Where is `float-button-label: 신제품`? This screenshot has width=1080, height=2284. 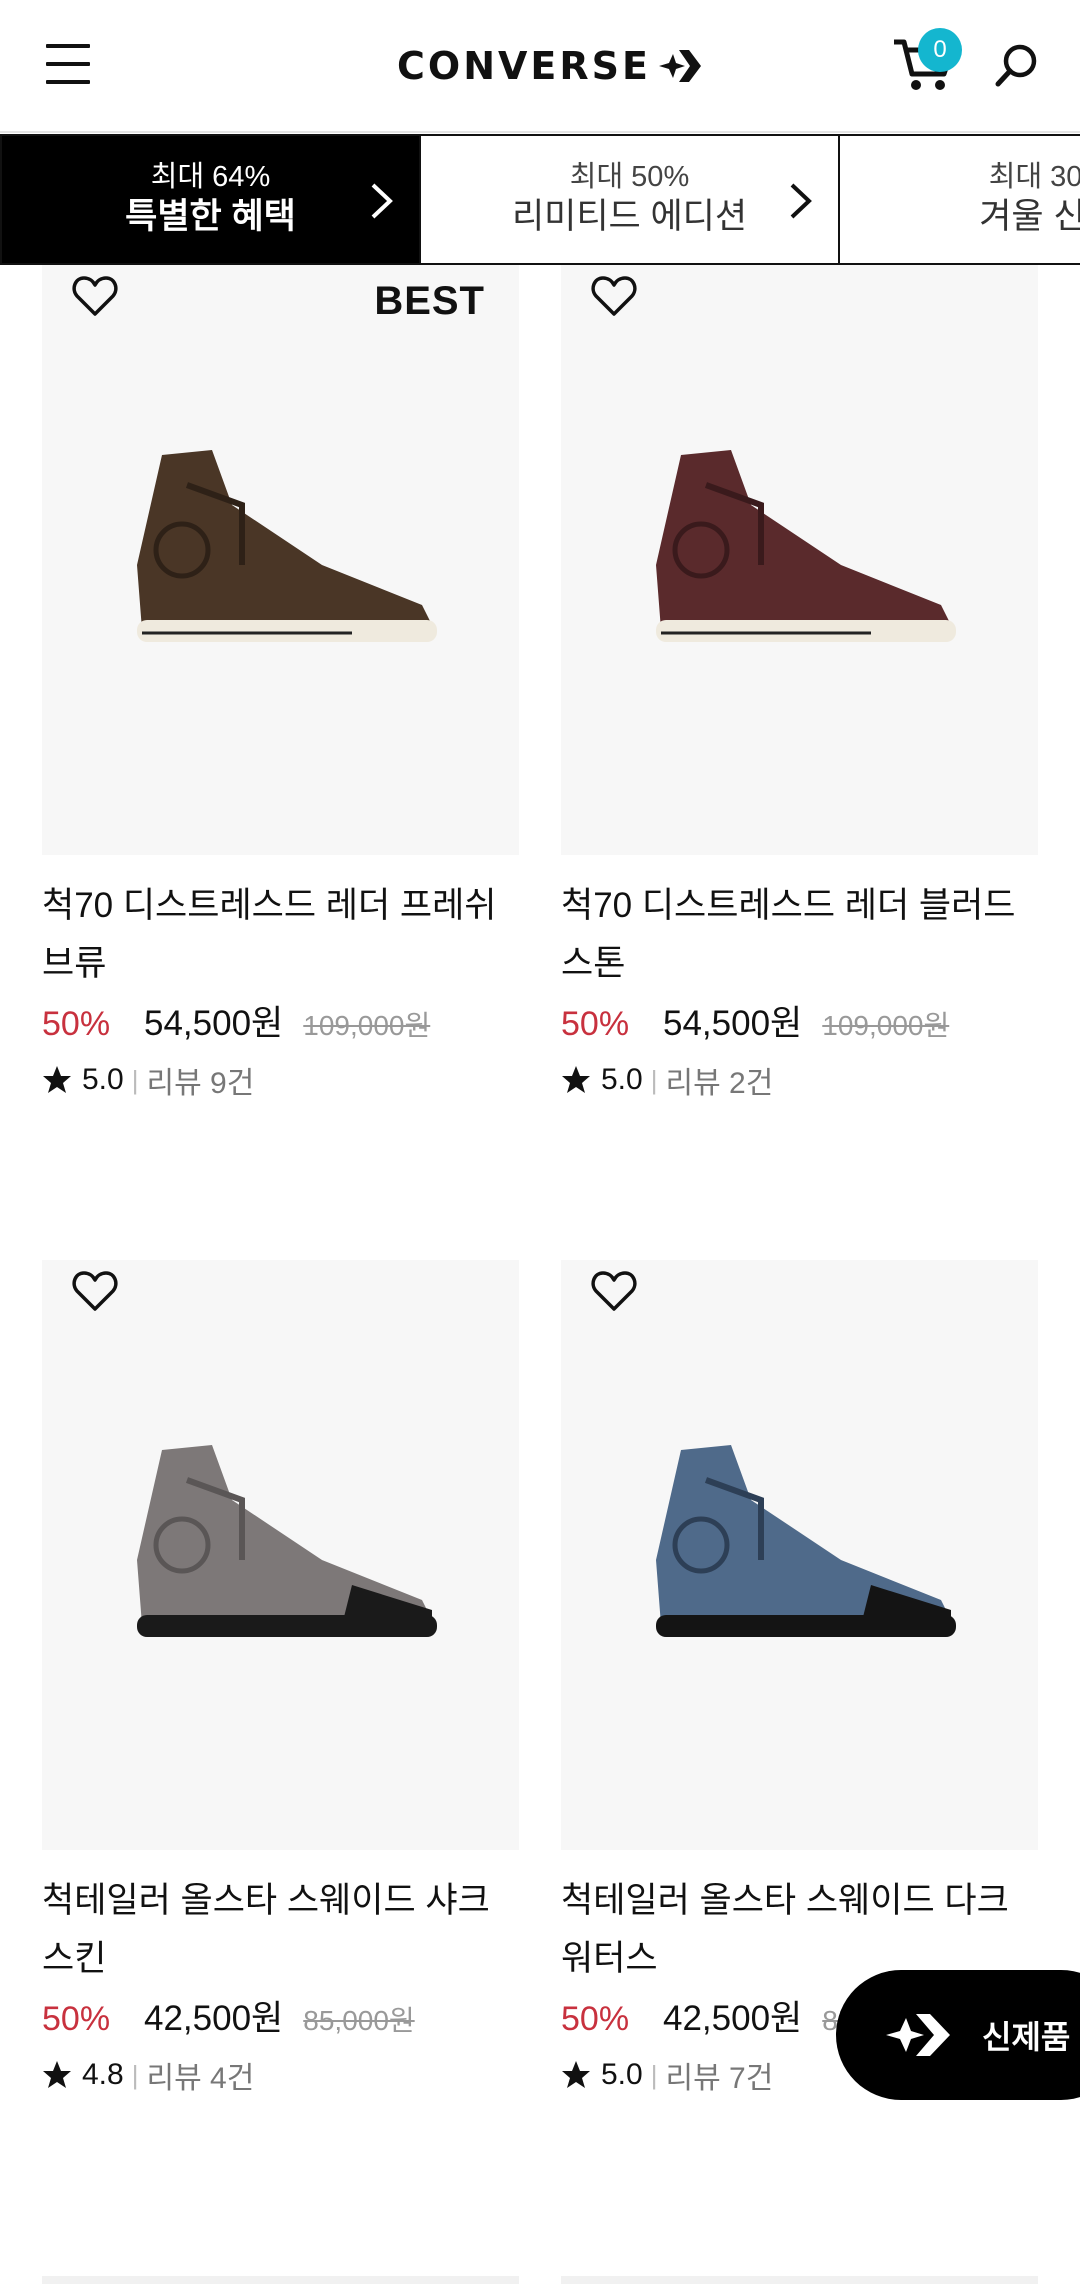
float-button-label: 신제품 is located at coordinates (1026, 2037).